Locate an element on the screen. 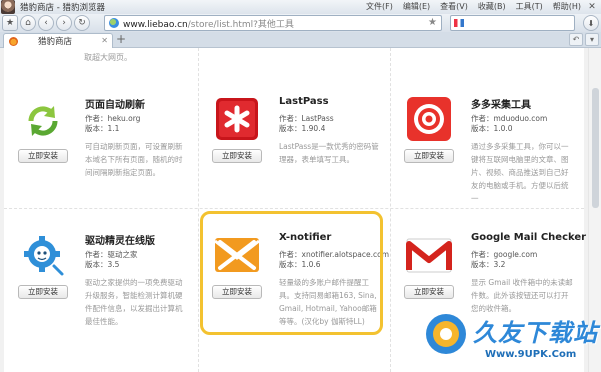 The height and width of the screenshot is (372, 601). lastpass-asterisk-icon is located at coordinates (237, 121).